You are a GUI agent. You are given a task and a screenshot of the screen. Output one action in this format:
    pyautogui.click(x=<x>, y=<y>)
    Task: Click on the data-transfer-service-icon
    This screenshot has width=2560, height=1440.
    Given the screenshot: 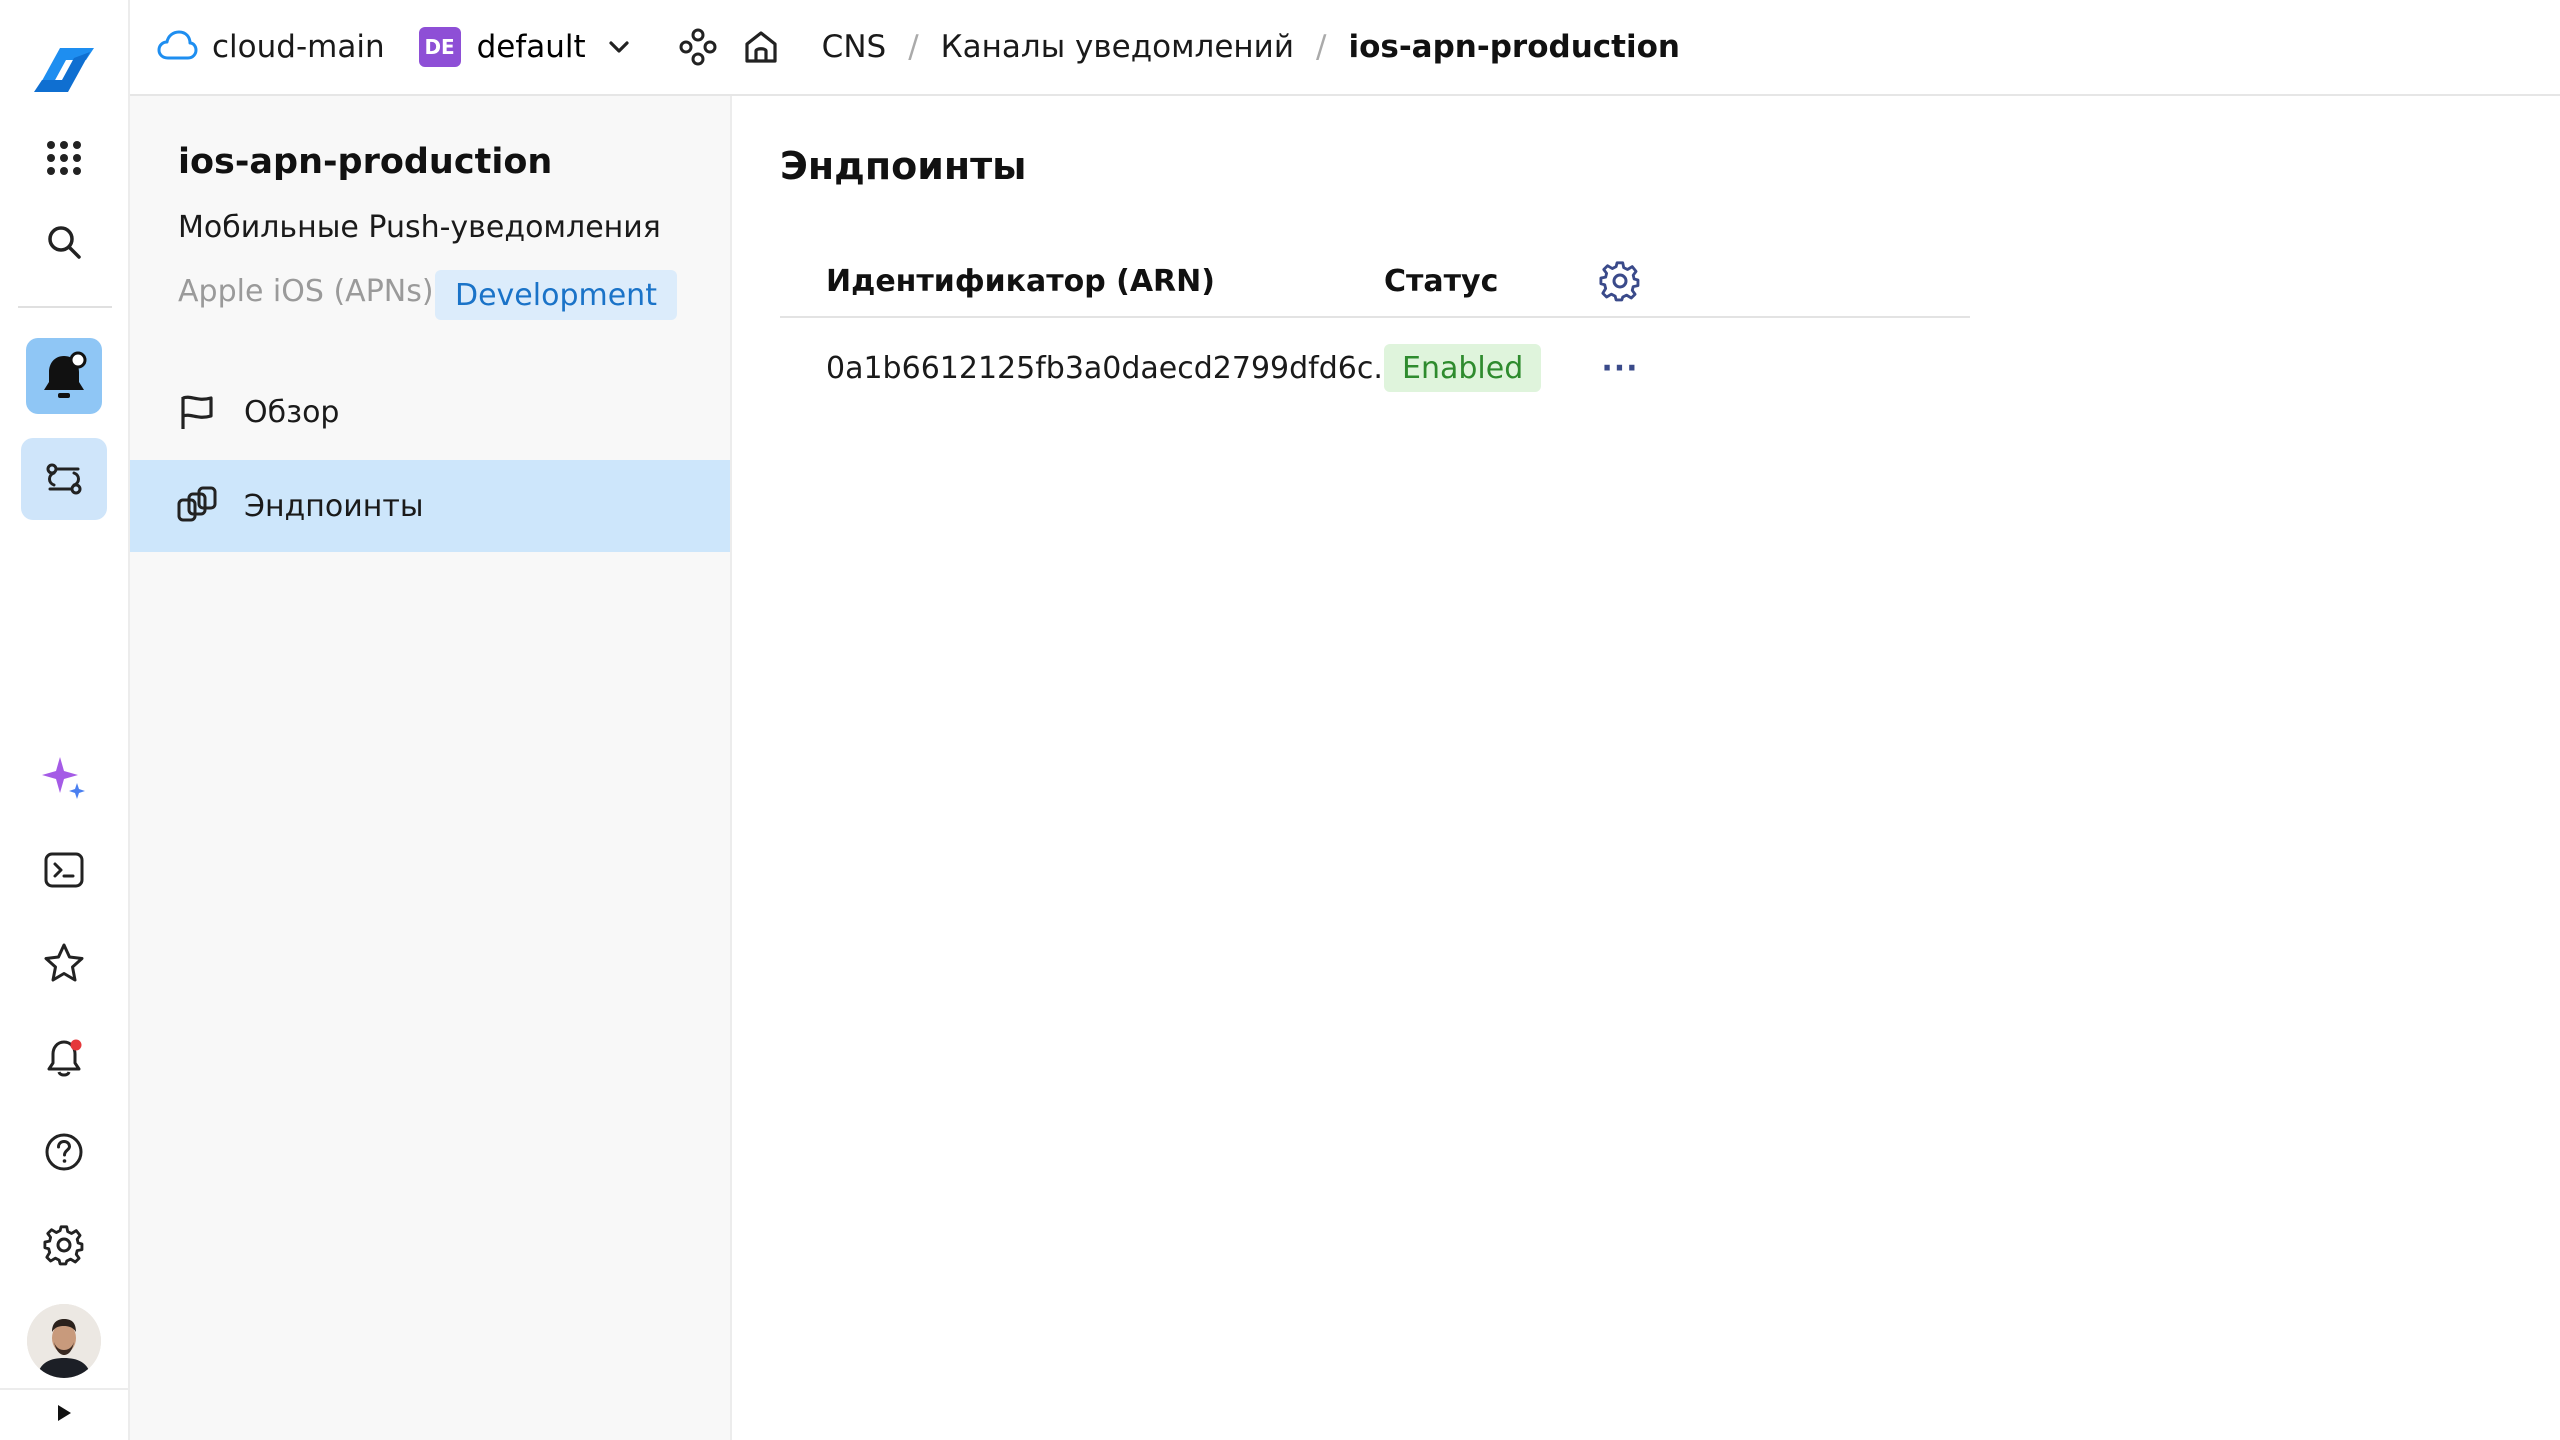 What is the action you would take?
    pyautogui.click(x=64, y=479)
    